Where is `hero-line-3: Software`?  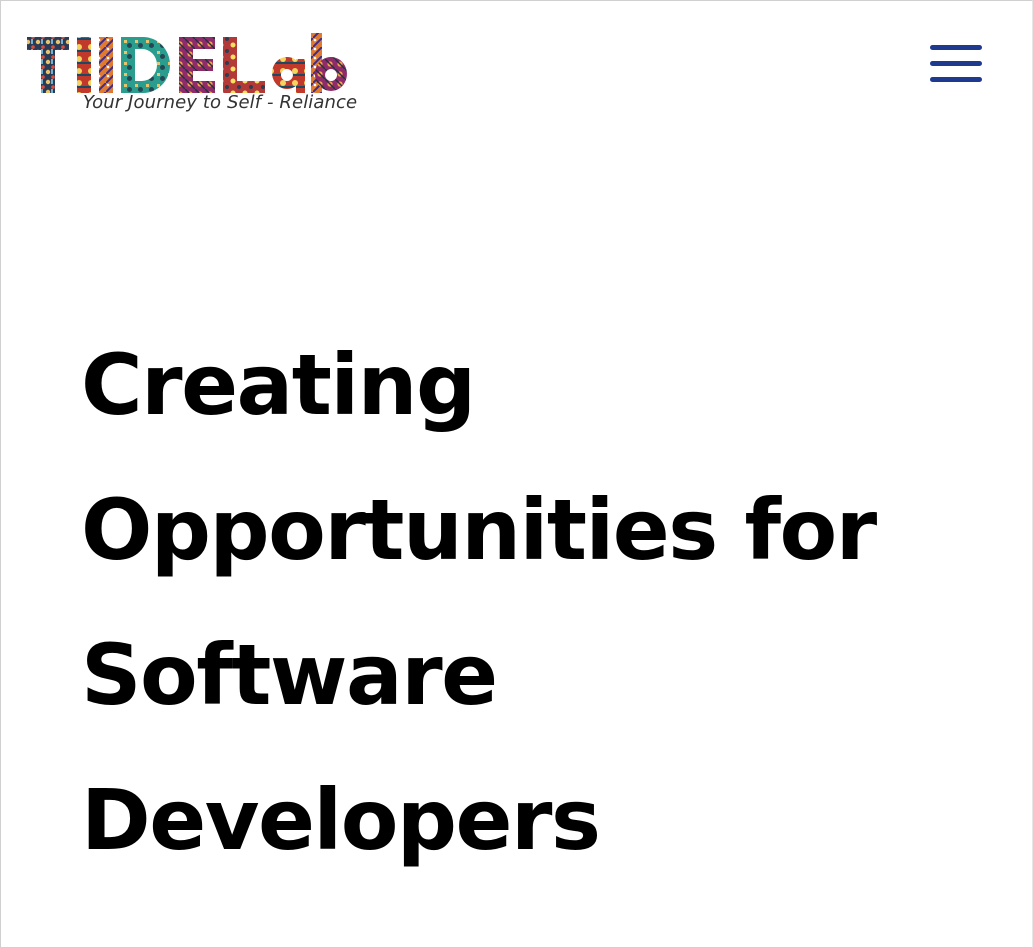
hero-line-3: Software is located at coordinates (289, 675).